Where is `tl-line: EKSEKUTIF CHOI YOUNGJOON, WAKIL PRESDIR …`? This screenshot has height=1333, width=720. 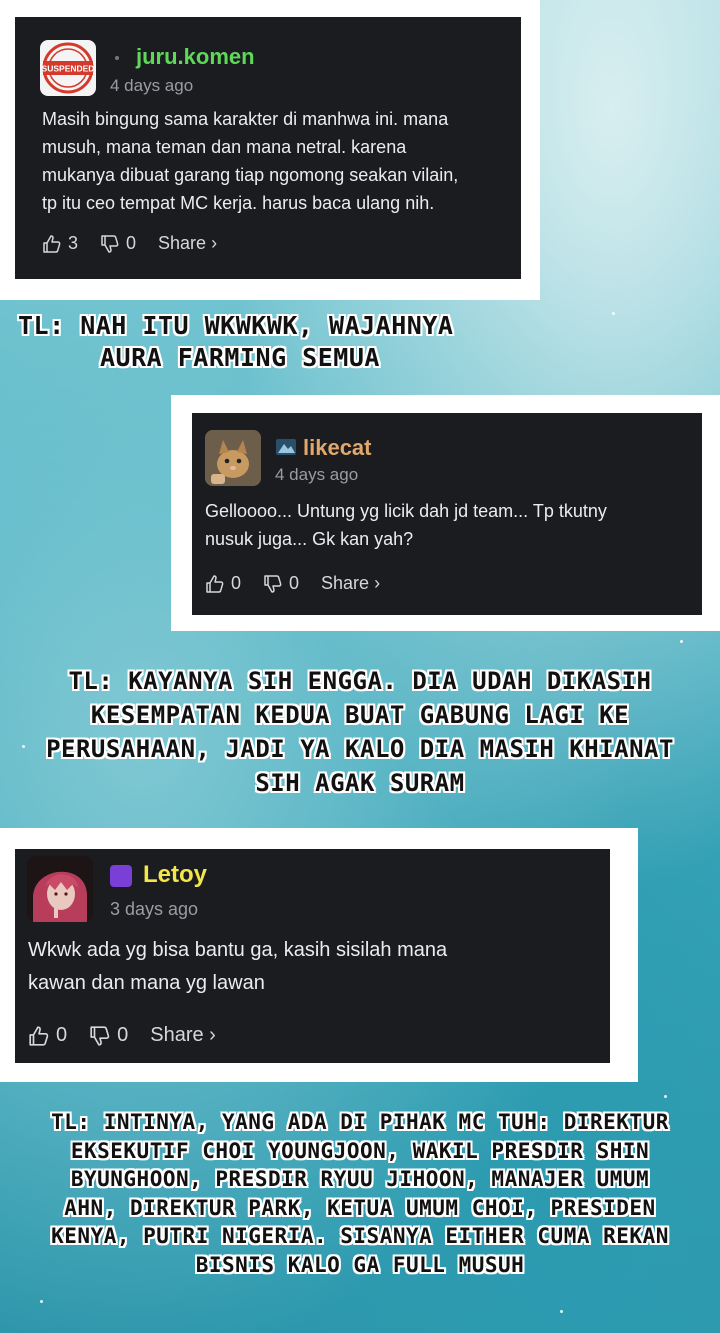
tl-line: EKSEKUTIF CHOI YOUNGJOON, WAKIL PRESDIR … is located at coordinates (360, 1150).